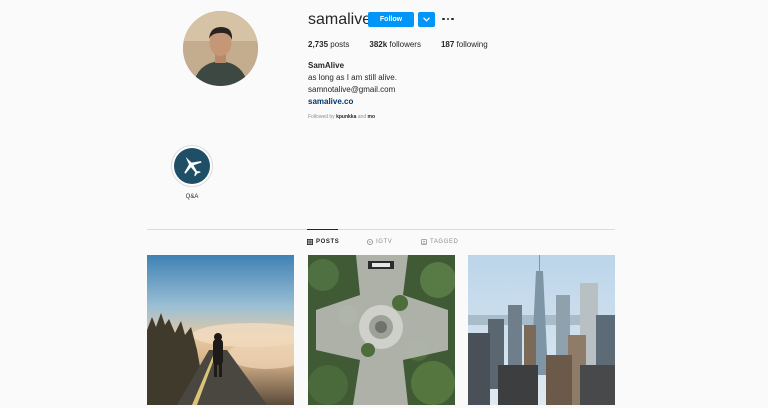  I want to click on chevron-down-icon, so click(426, 19).